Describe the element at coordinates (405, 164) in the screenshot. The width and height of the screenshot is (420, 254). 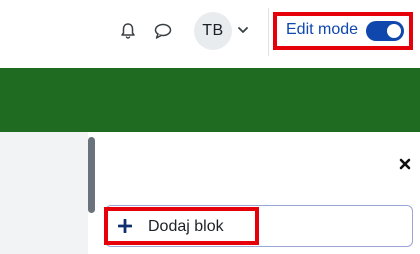
I see `close-icon` at that location.